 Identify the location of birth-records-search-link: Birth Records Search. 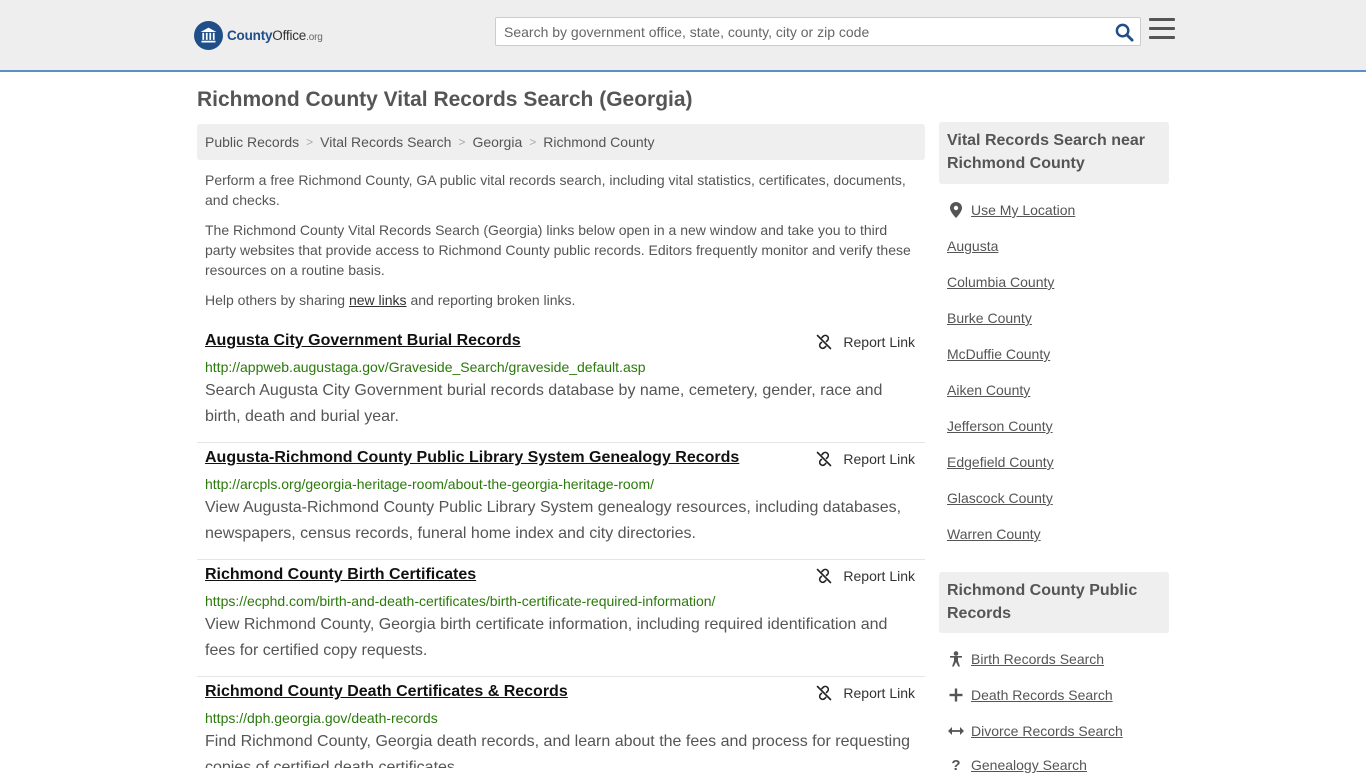
(1025, 659).